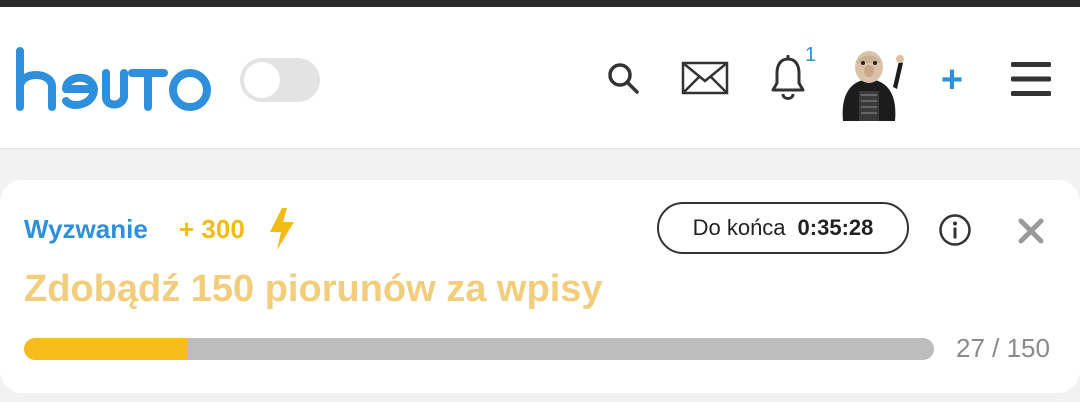 The height and width of the screenshot is (402, 1080). Describe the element at coordinates (739, 227) in the screenshot. I see `timer-label: Do końca` at that location.